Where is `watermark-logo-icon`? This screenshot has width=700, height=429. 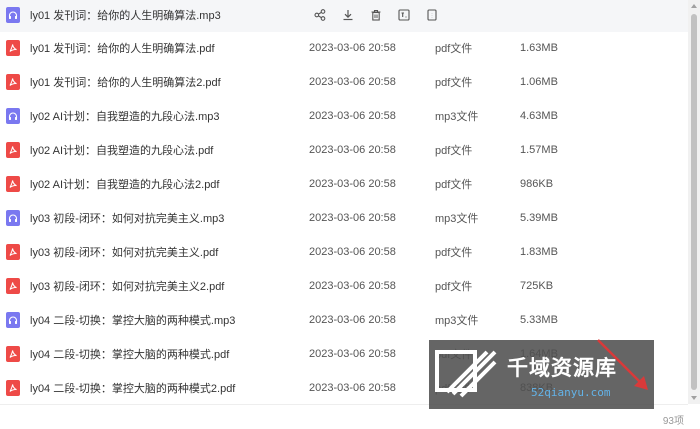 watermark-logo-icon is located at coordinates (466, 374).